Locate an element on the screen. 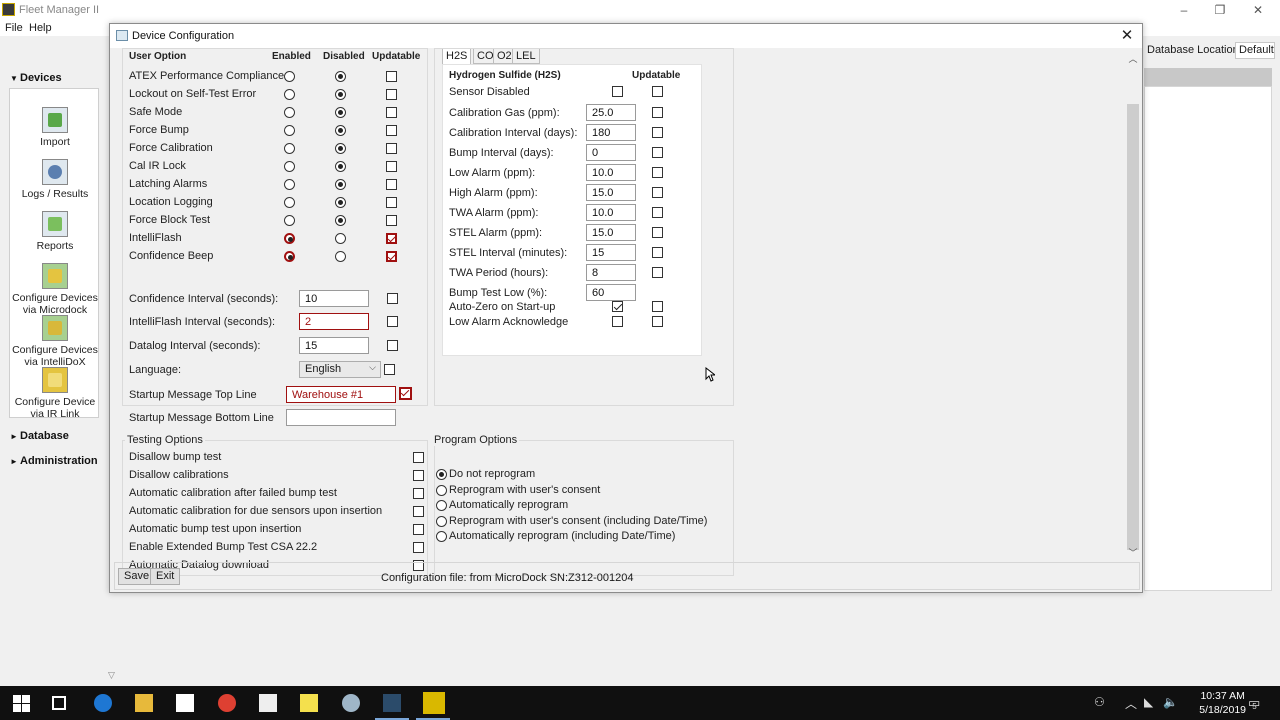  dialog-scrollbar: ︿ ﹀ is located at coordinates (1133, 305).